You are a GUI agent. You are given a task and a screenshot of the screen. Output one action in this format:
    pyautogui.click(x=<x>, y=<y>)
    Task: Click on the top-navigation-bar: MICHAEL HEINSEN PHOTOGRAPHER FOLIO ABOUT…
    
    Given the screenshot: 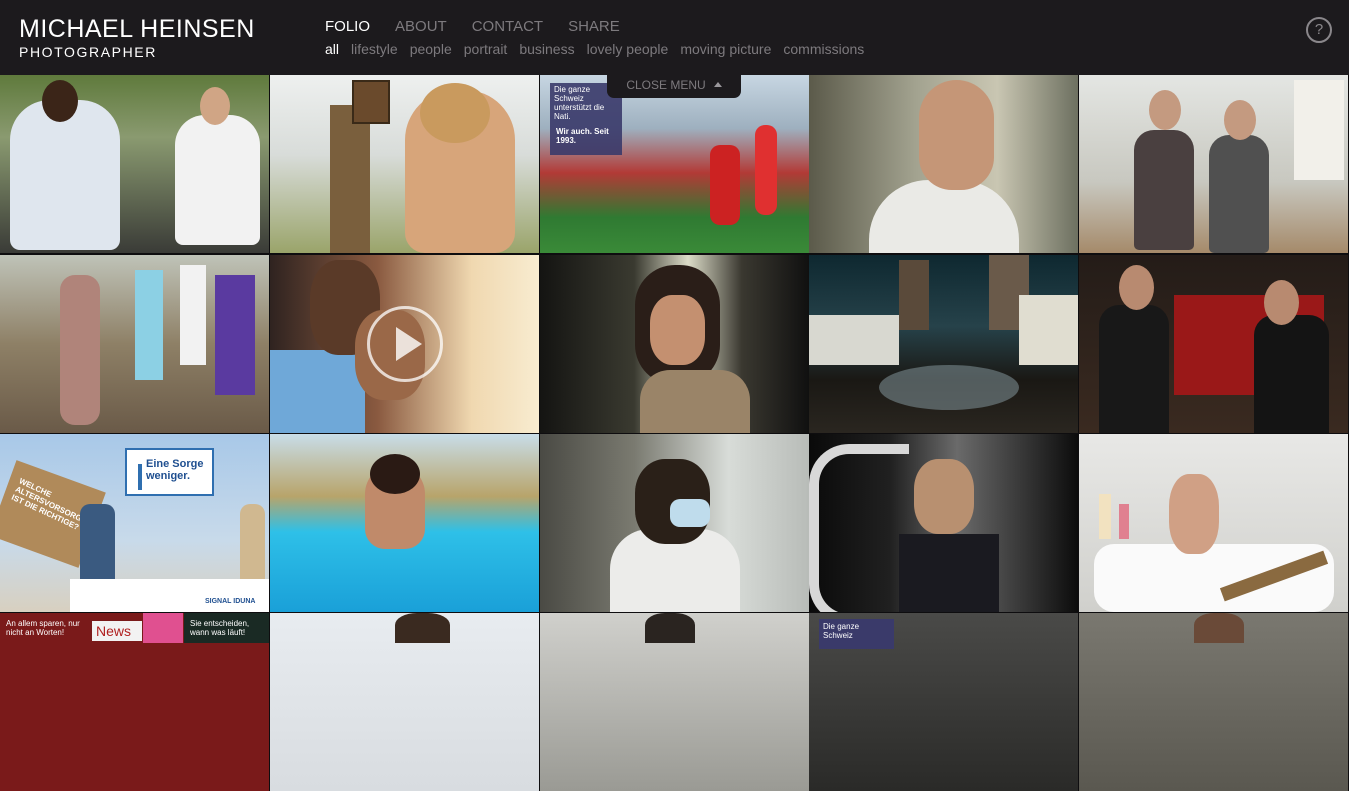 What is the action you would take?
    pyautogui.click(x=674, y=37)
    